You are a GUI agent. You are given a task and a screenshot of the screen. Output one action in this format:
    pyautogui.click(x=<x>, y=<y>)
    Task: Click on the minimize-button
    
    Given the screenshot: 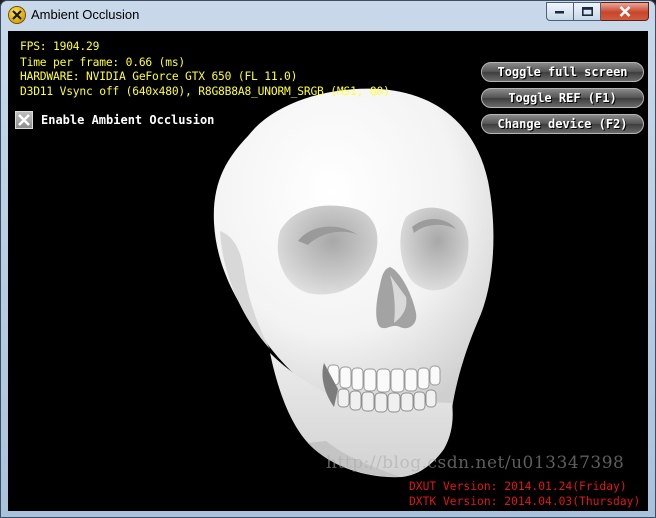 What is the action you would take?
    pyautogui.click(x=560, y=11)
    